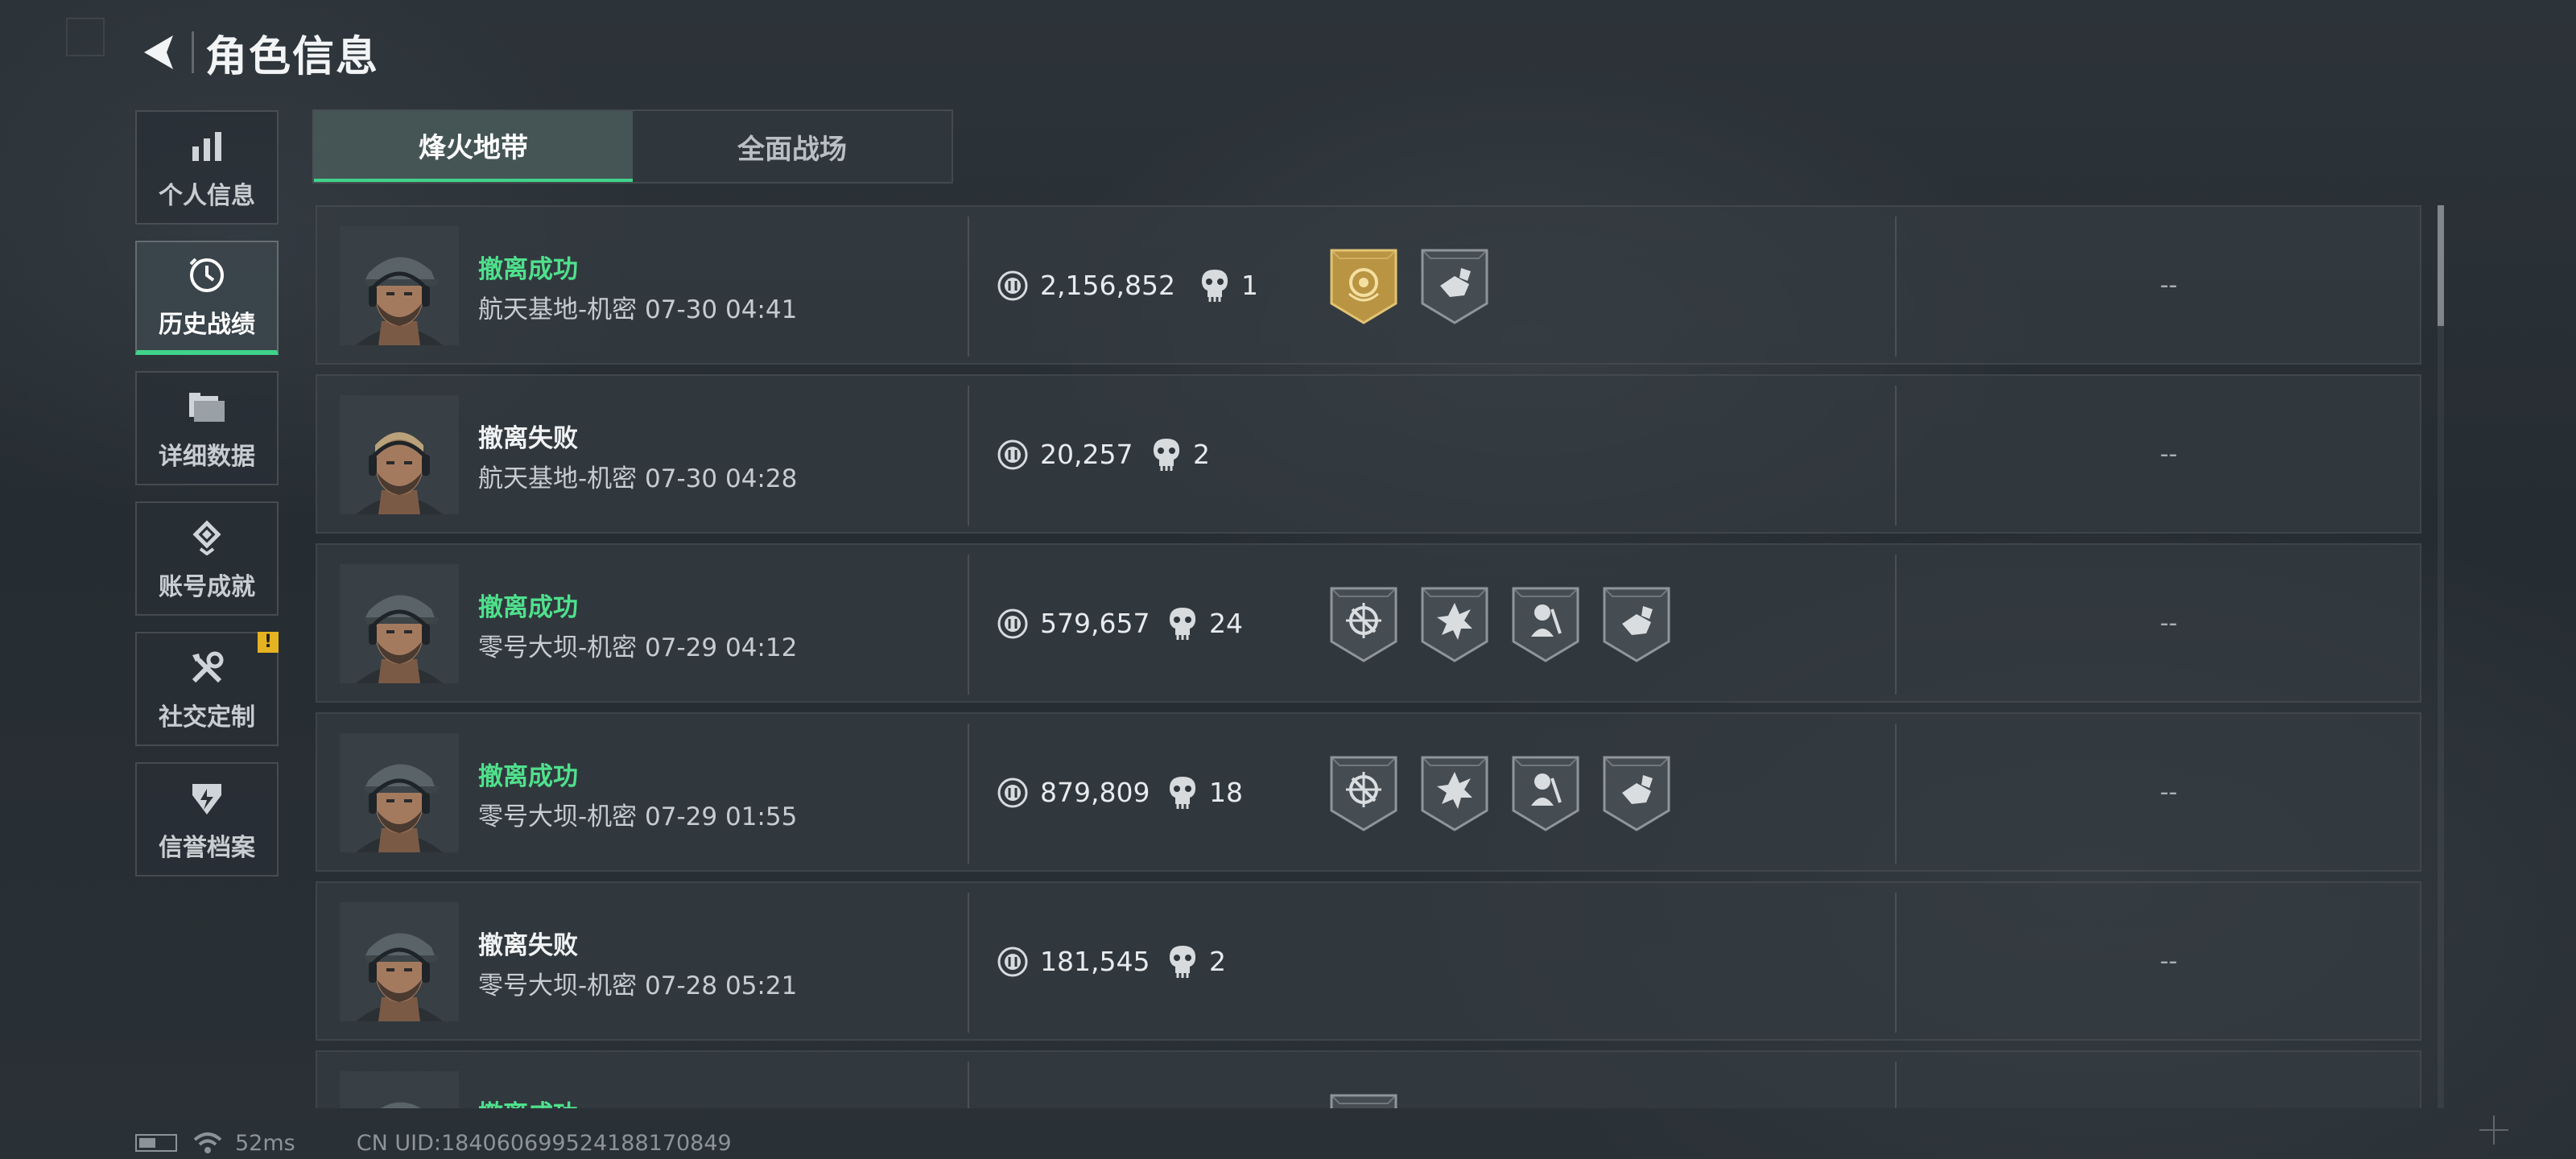  Describe the element at coordinates (207, 428) in the screenshot. I see `sidebar-item-detailed-data: 详细数据` at that location.